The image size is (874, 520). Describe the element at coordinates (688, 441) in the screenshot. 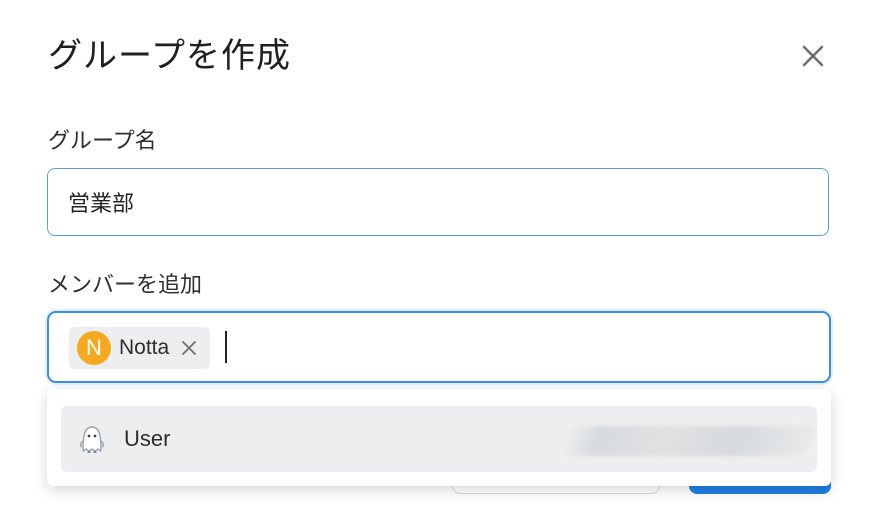

I see `redacted-email` at that location.